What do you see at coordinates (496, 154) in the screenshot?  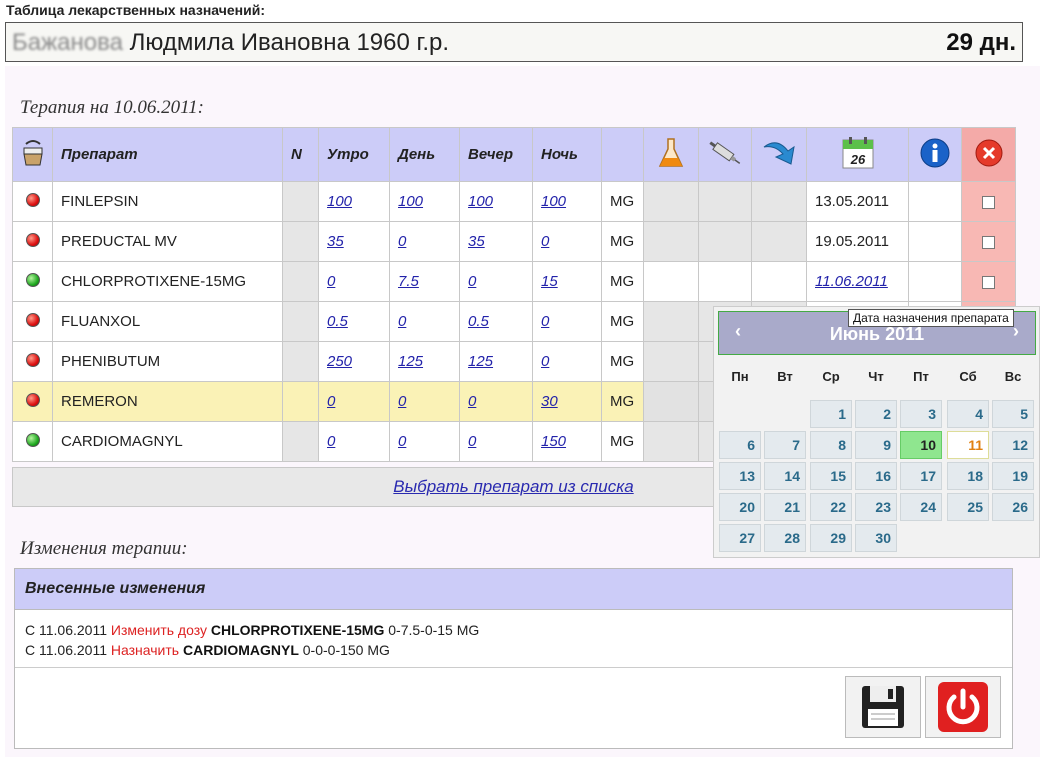 I see `header-evening: Вечер` at bounding box center [496, 154].